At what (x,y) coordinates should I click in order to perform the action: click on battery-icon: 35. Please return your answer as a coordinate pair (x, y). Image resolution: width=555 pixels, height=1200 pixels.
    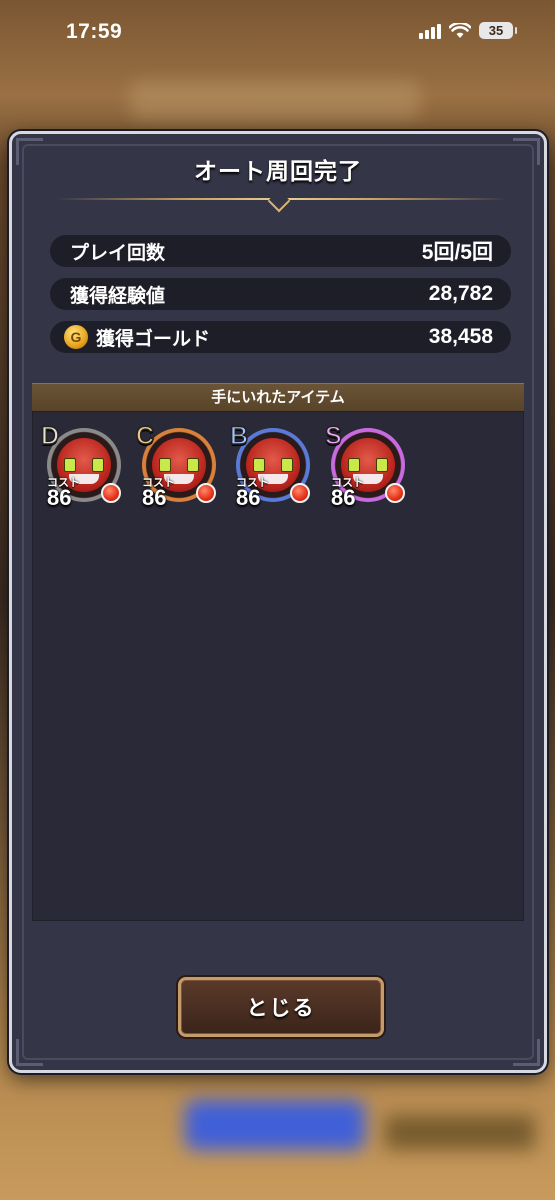
    Looking at the image, I should click on (498, 30).